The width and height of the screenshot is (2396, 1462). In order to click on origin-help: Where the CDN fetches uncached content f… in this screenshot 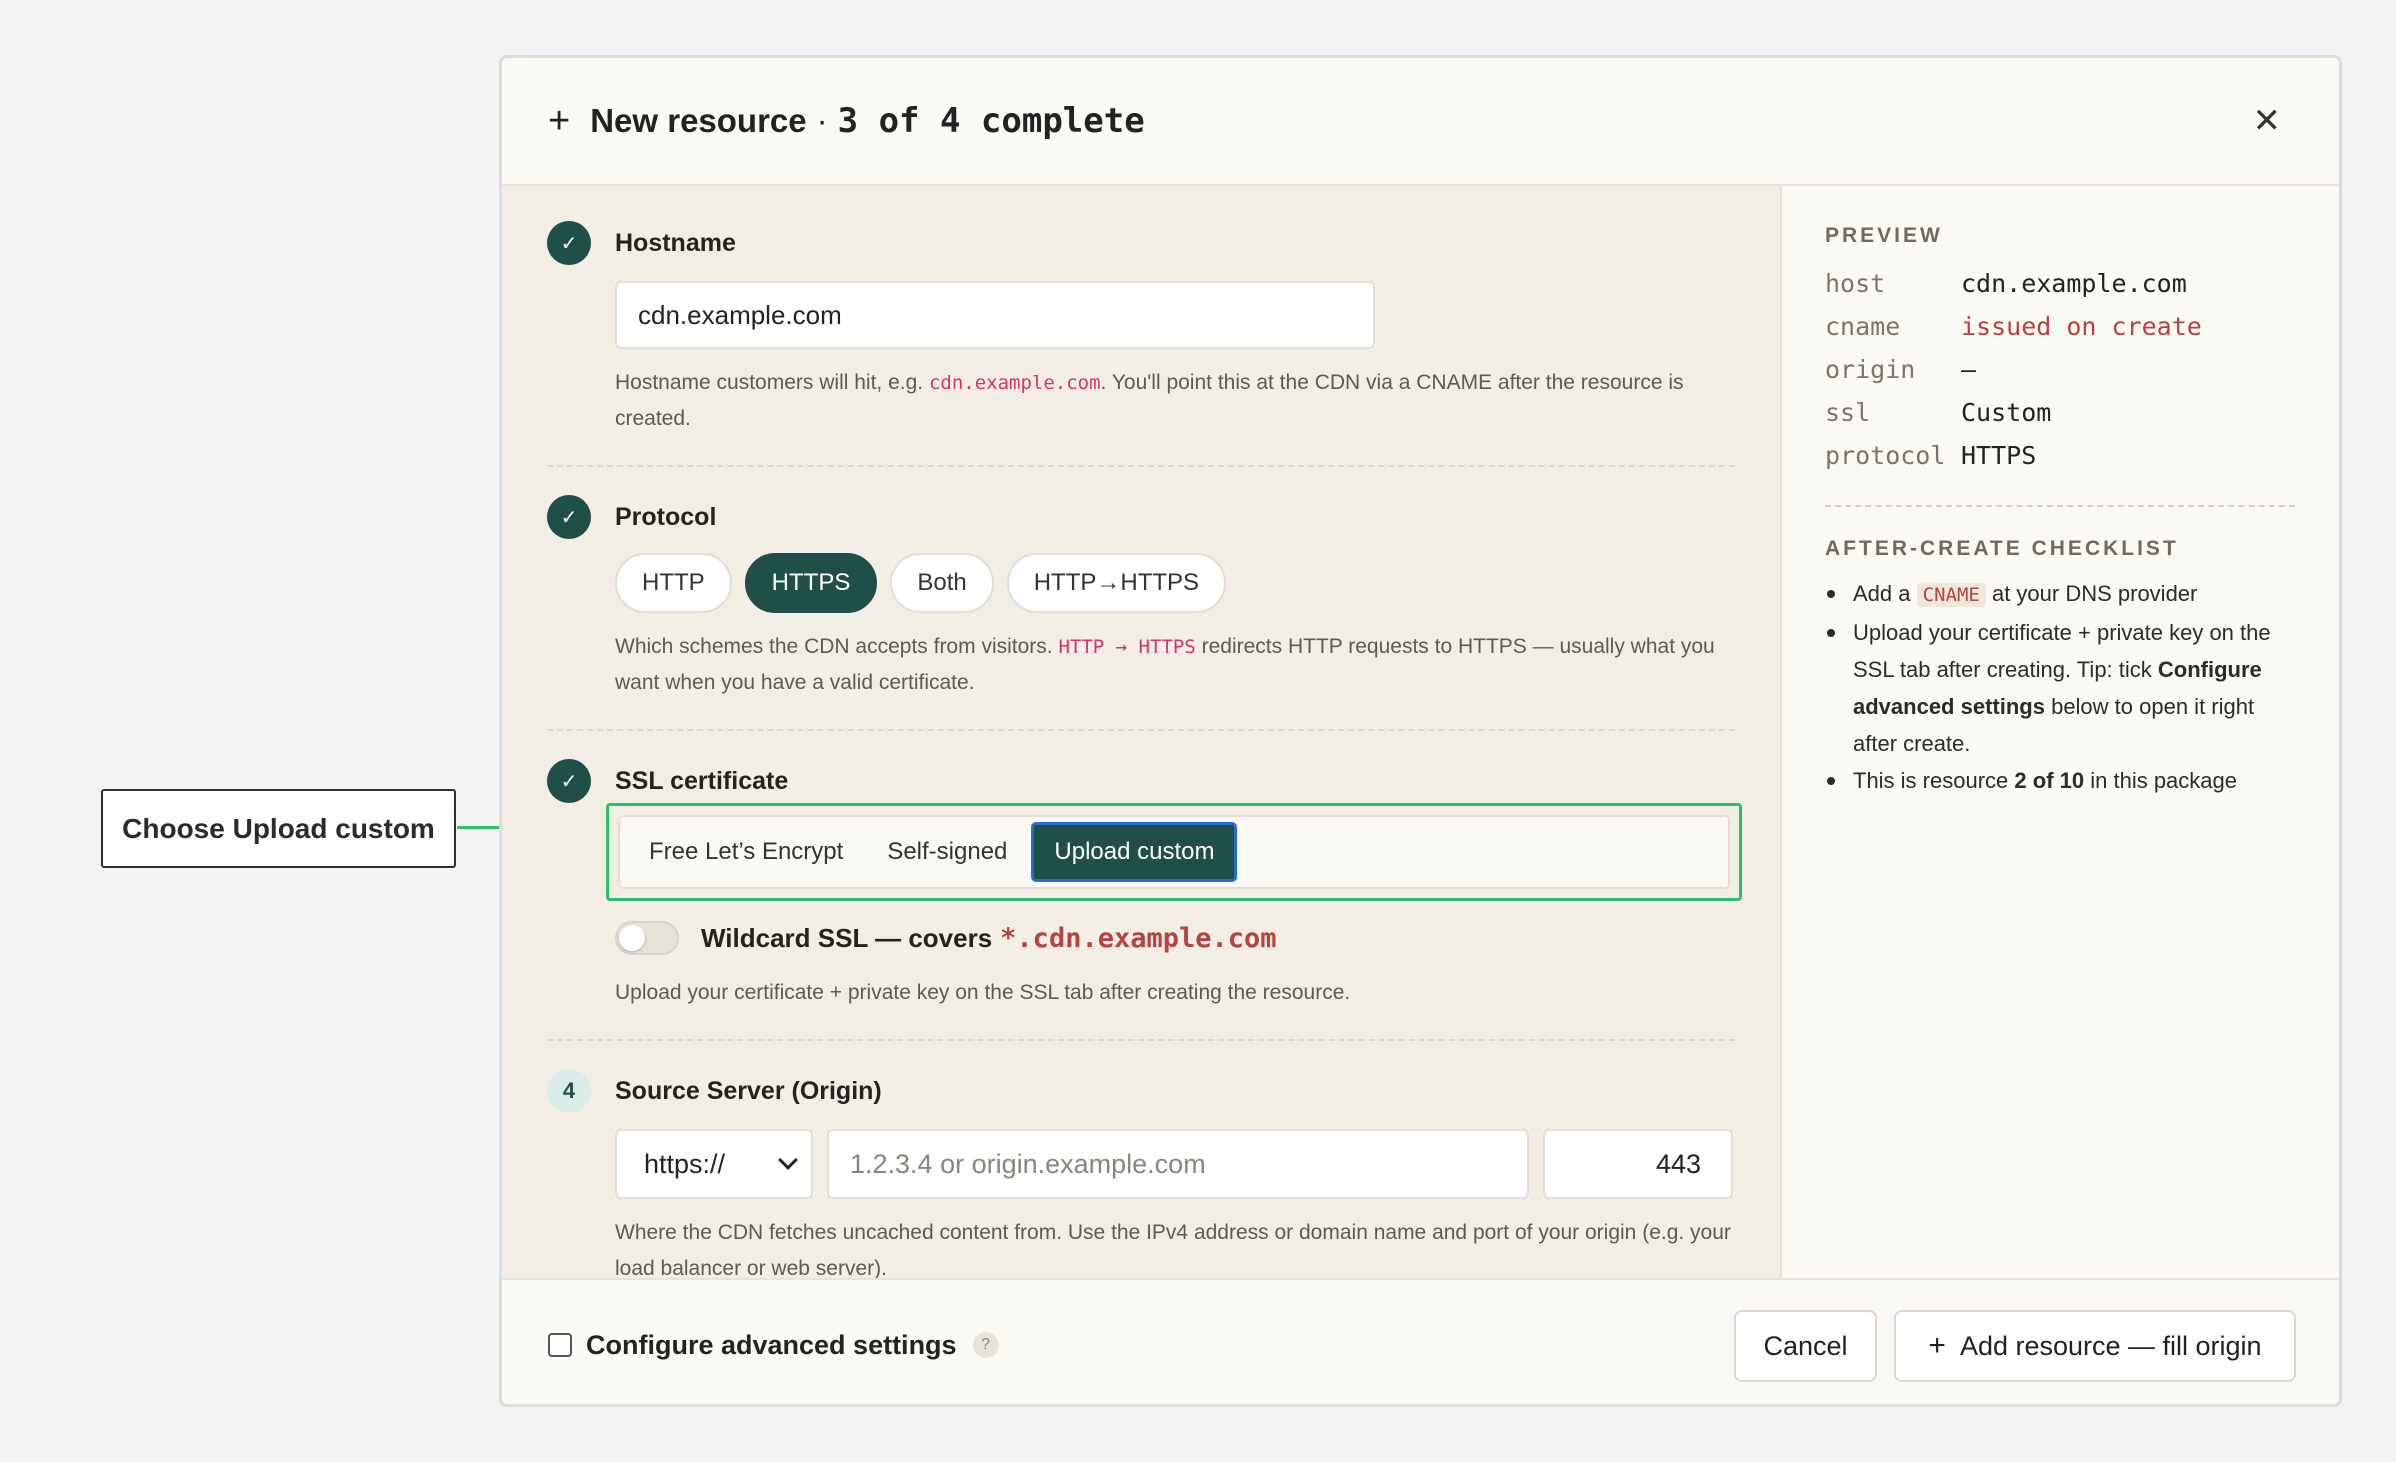, I will do `click(1173, 1250)`.